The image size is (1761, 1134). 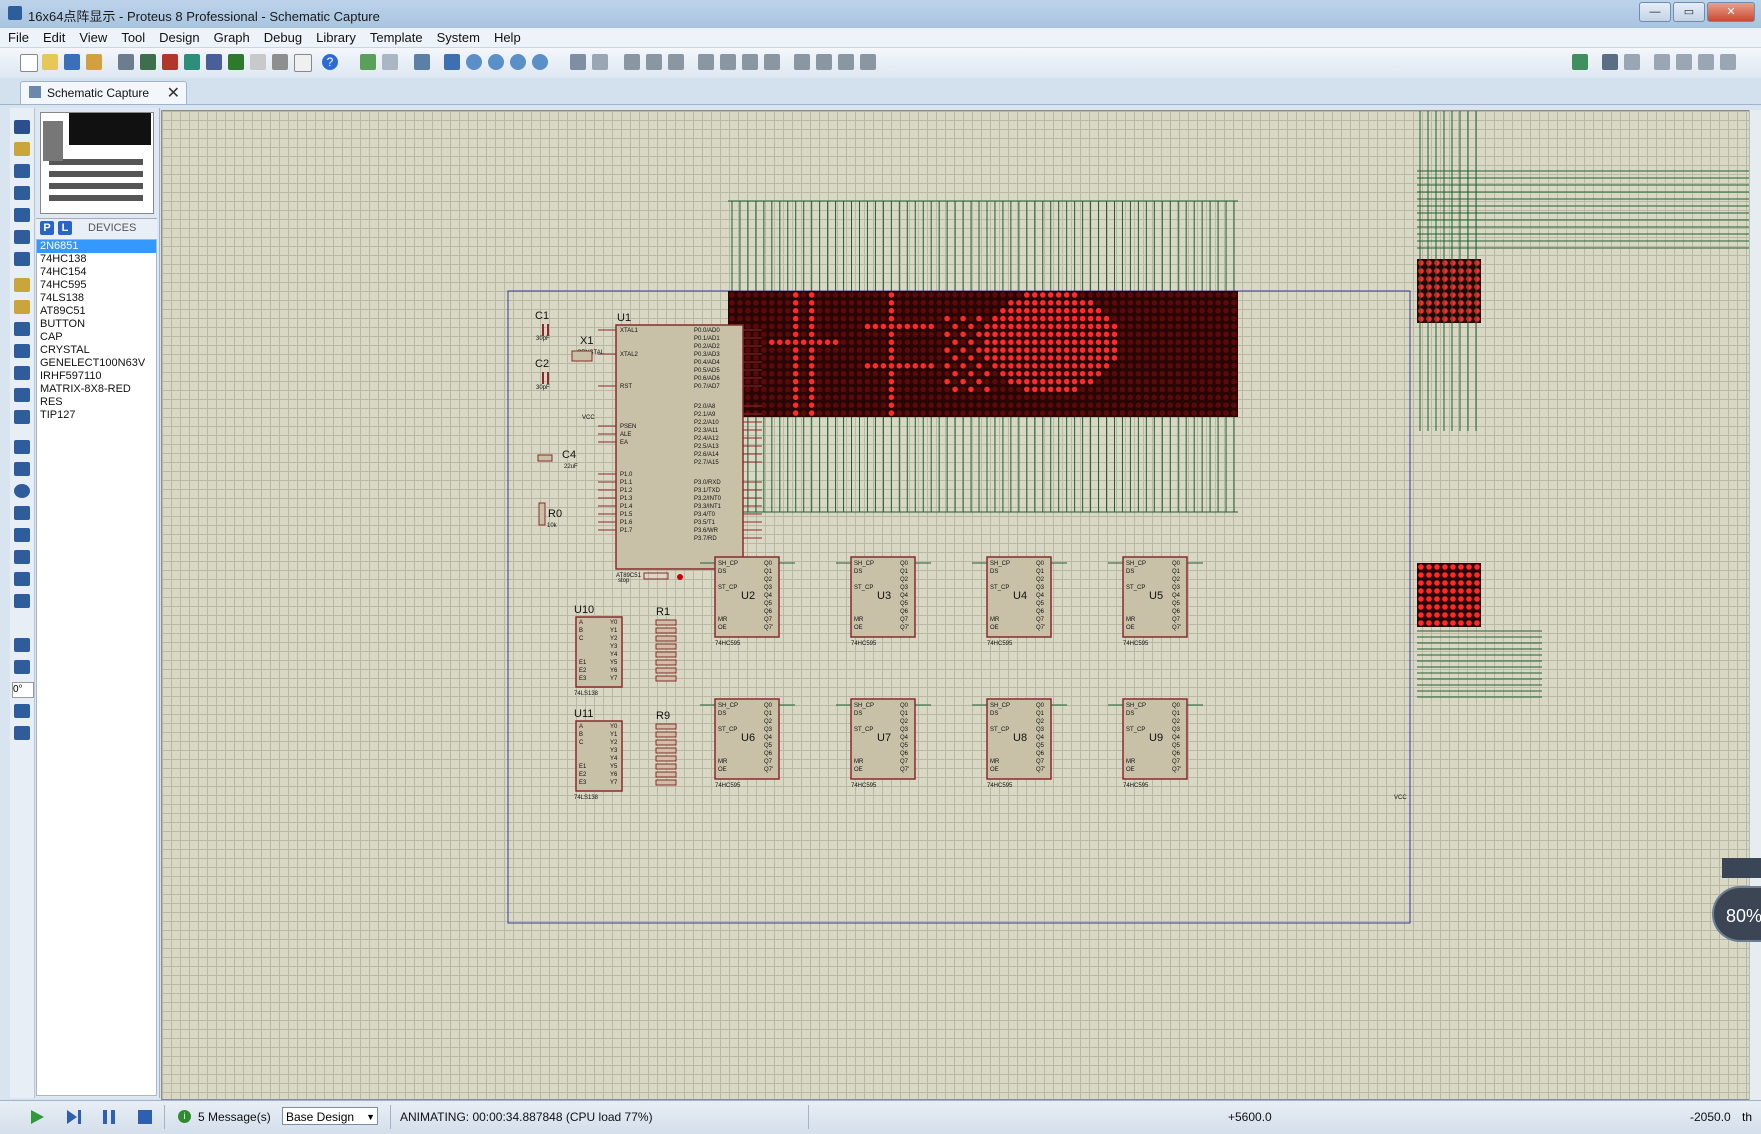 I want to click on circle-icon, so click(x=22, y=491).